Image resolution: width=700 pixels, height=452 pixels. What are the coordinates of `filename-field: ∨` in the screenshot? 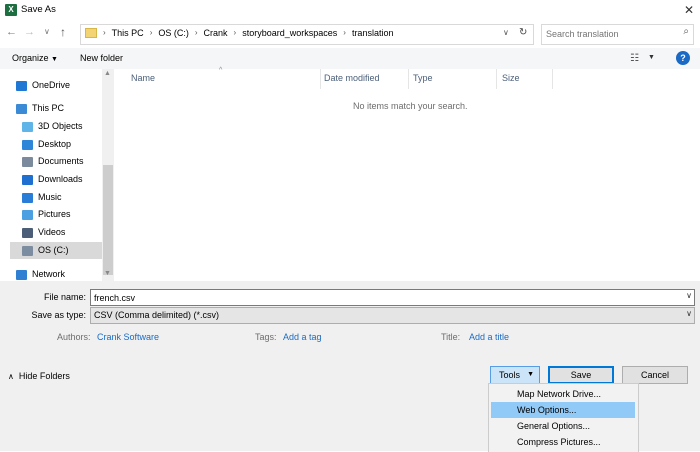 It's located at (392, 297).